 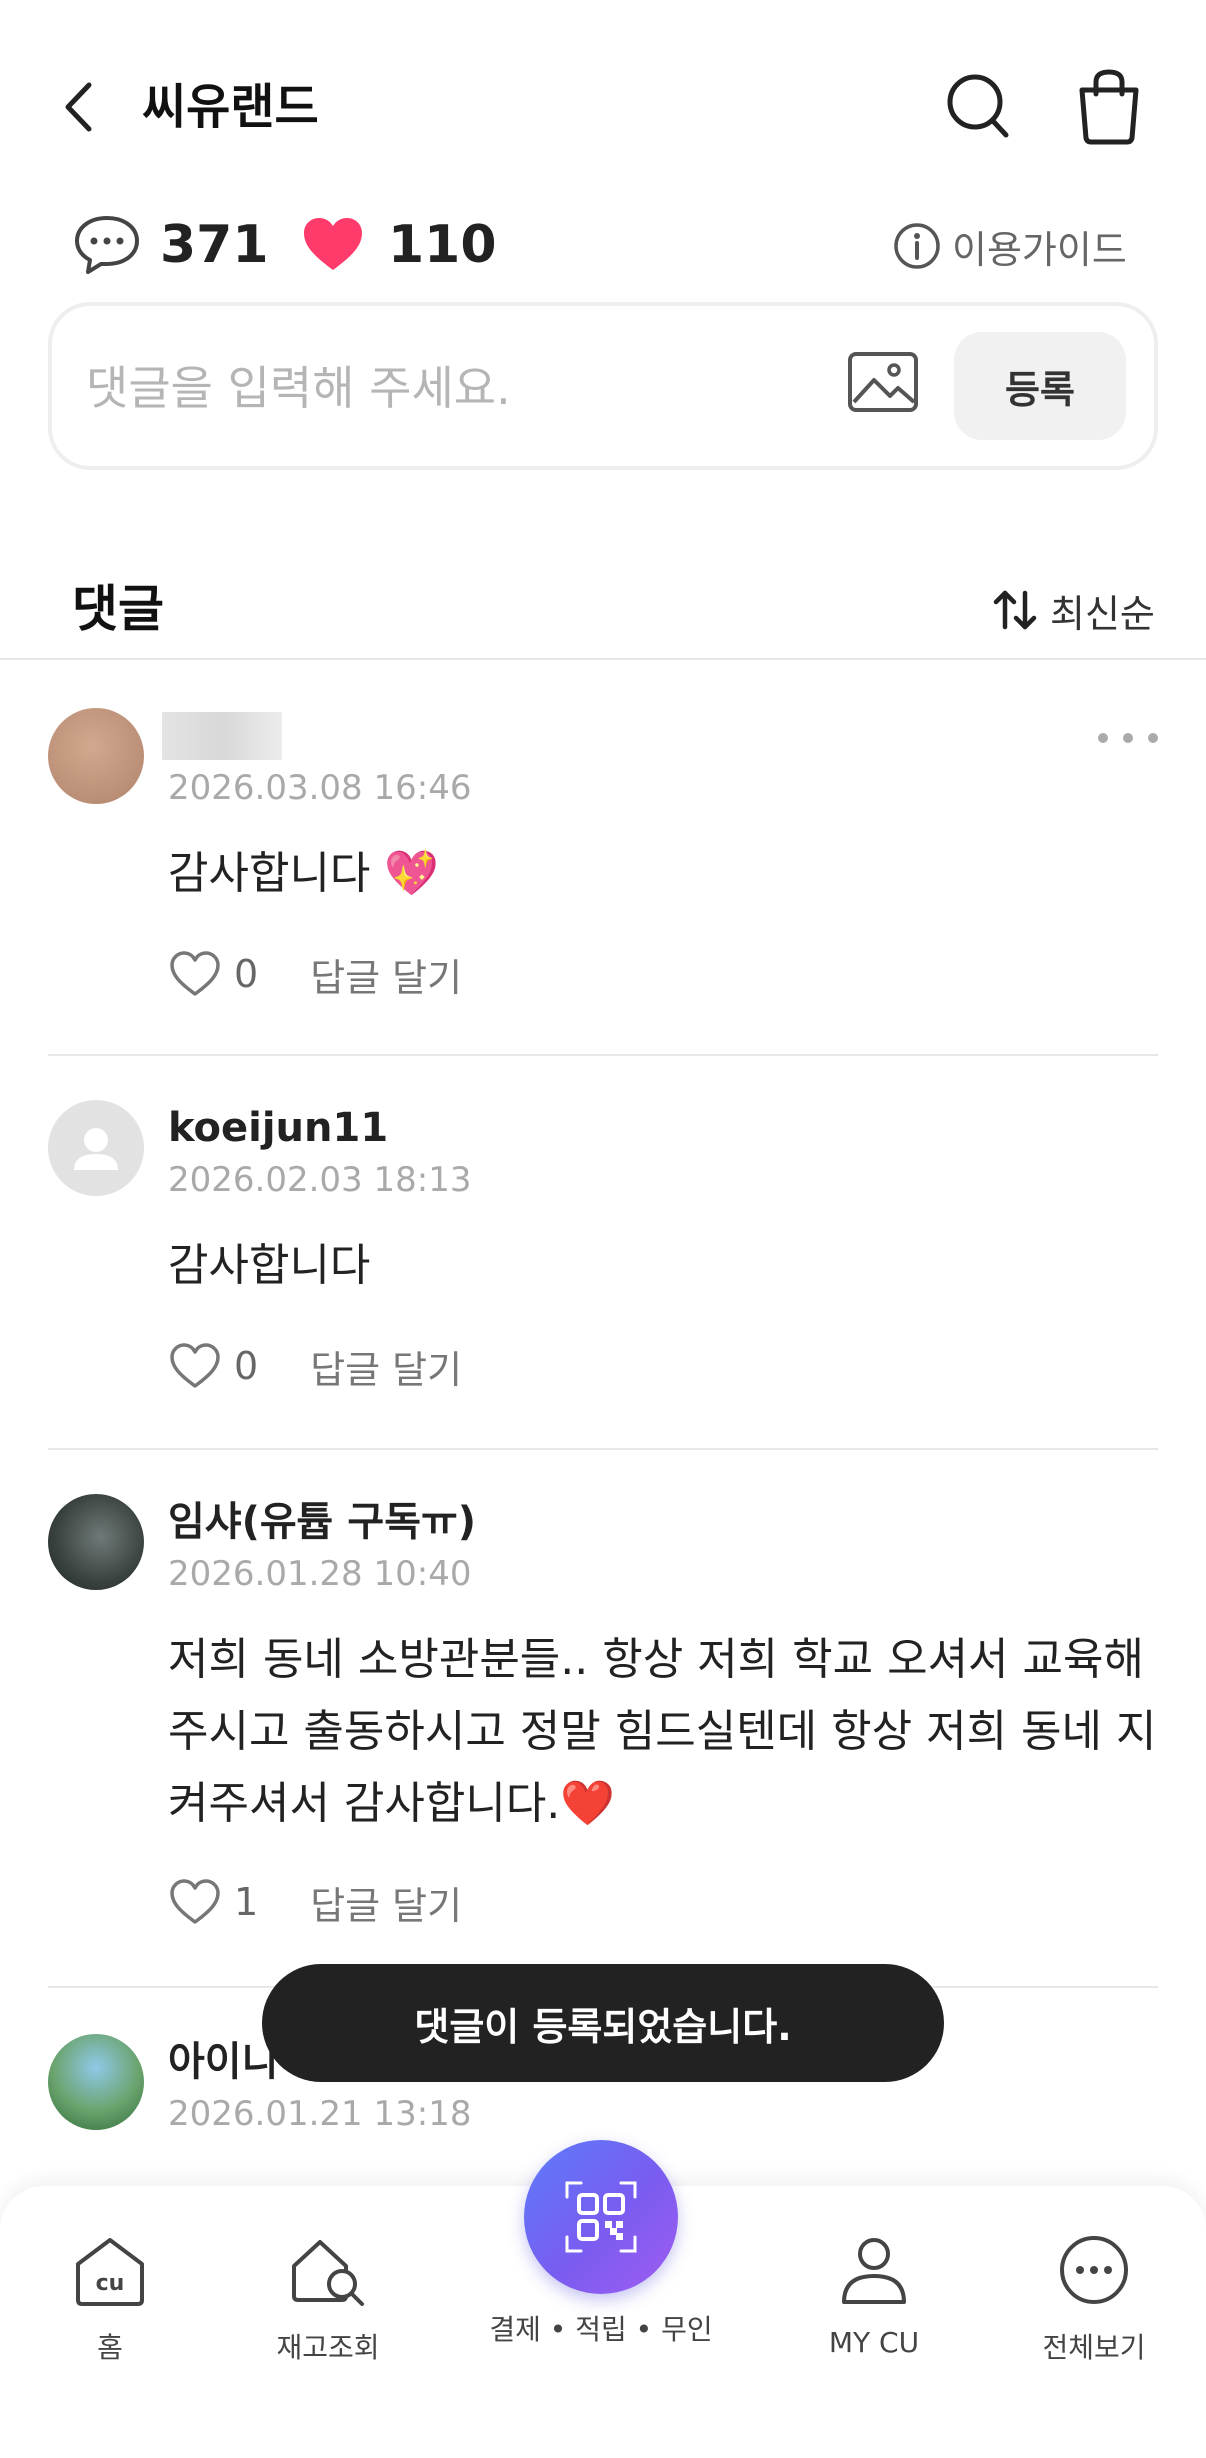 What do you see at coordinates (874, 2271) in the screenshot?
I see `person-icon` at bounding box center [874, 2271].